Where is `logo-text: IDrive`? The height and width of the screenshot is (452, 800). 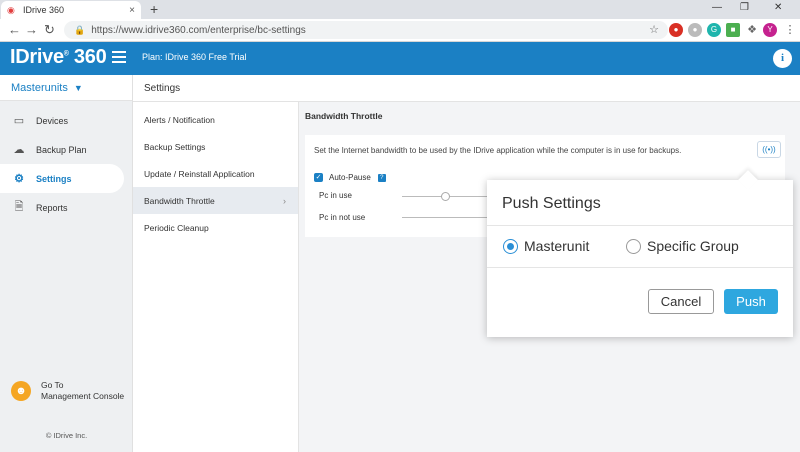
logo-text: IDrive is located at coordinates (37, 57).